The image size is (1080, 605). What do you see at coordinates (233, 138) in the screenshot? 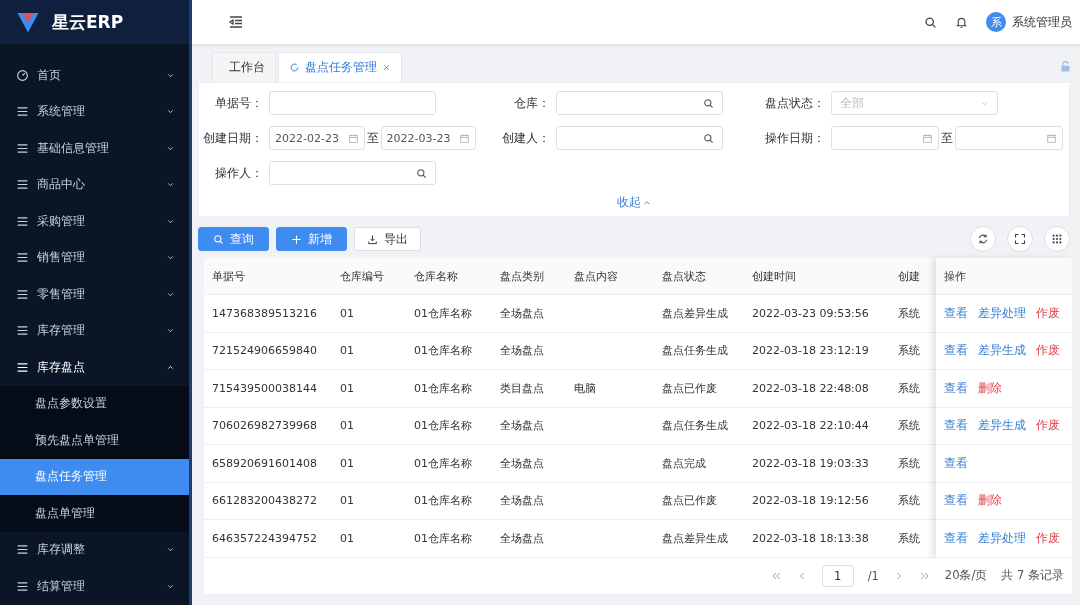
I see `field-label: 创建日期：` at bounding box center [233, 138].